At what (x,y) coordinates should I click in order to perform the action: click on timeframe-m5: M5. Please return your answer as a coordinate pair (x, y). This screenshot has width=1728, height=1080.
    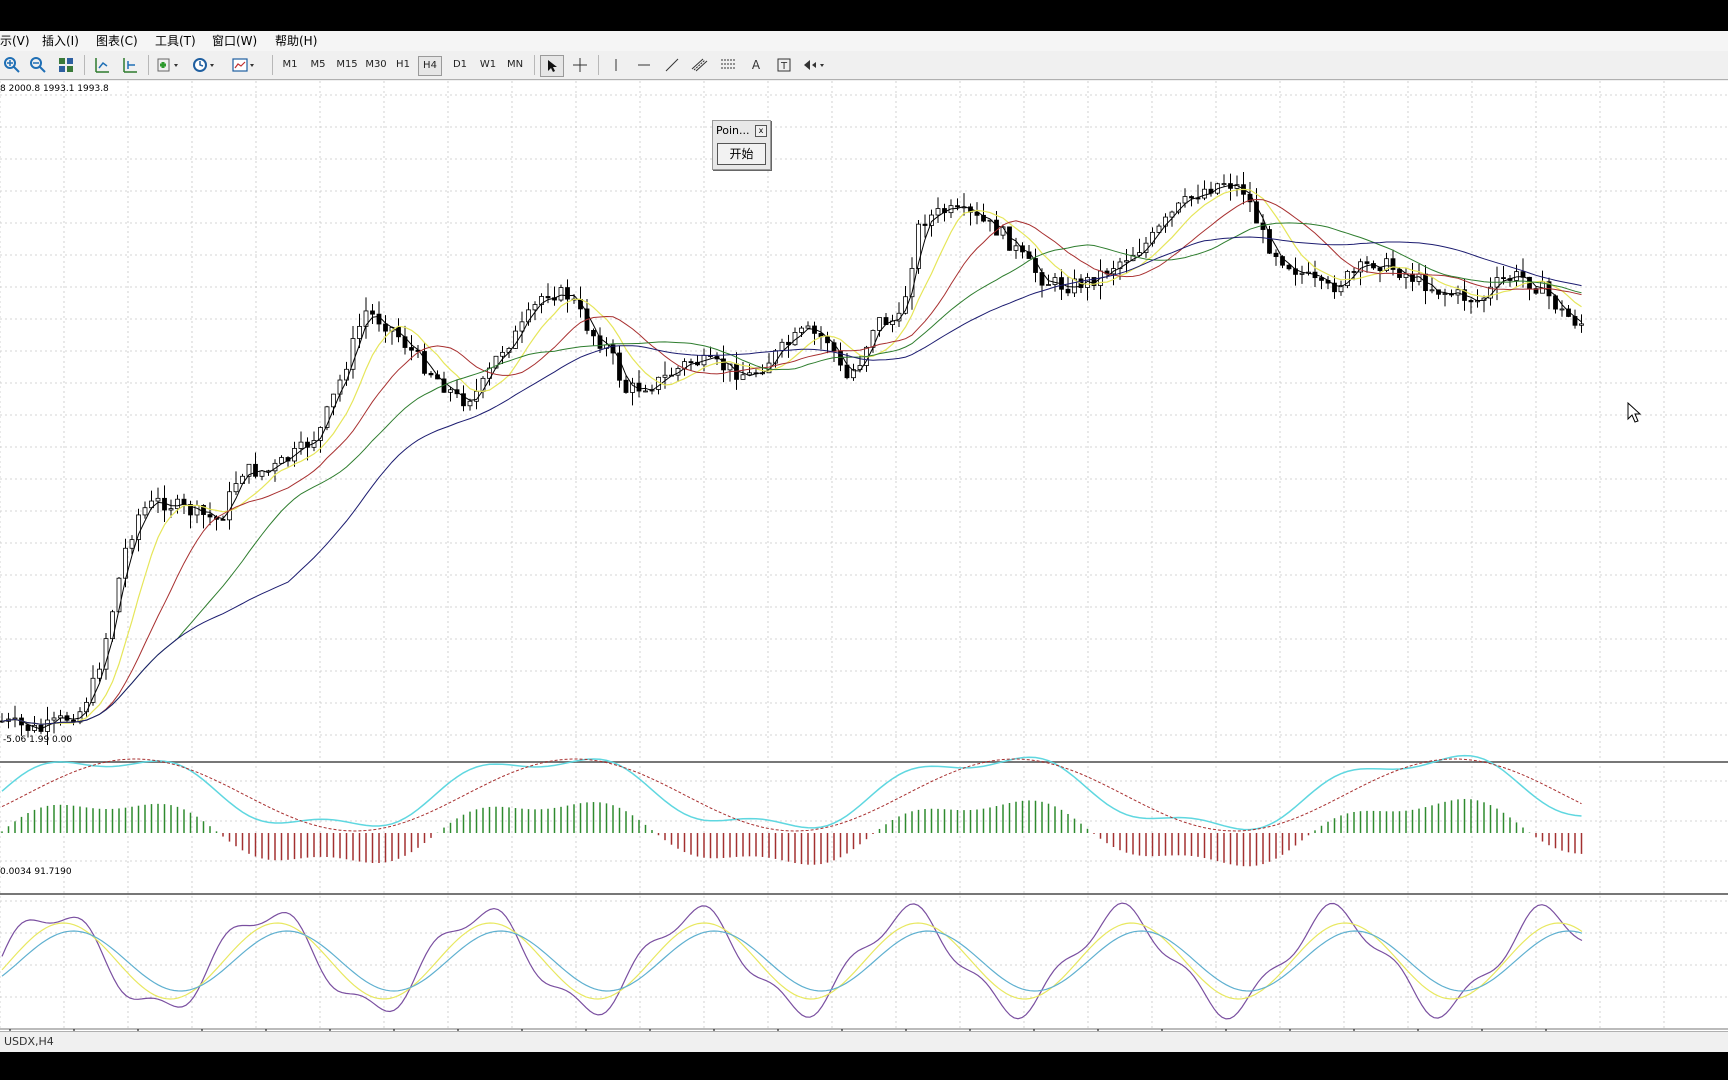
    Looking at the image, I should click on (318, 65).